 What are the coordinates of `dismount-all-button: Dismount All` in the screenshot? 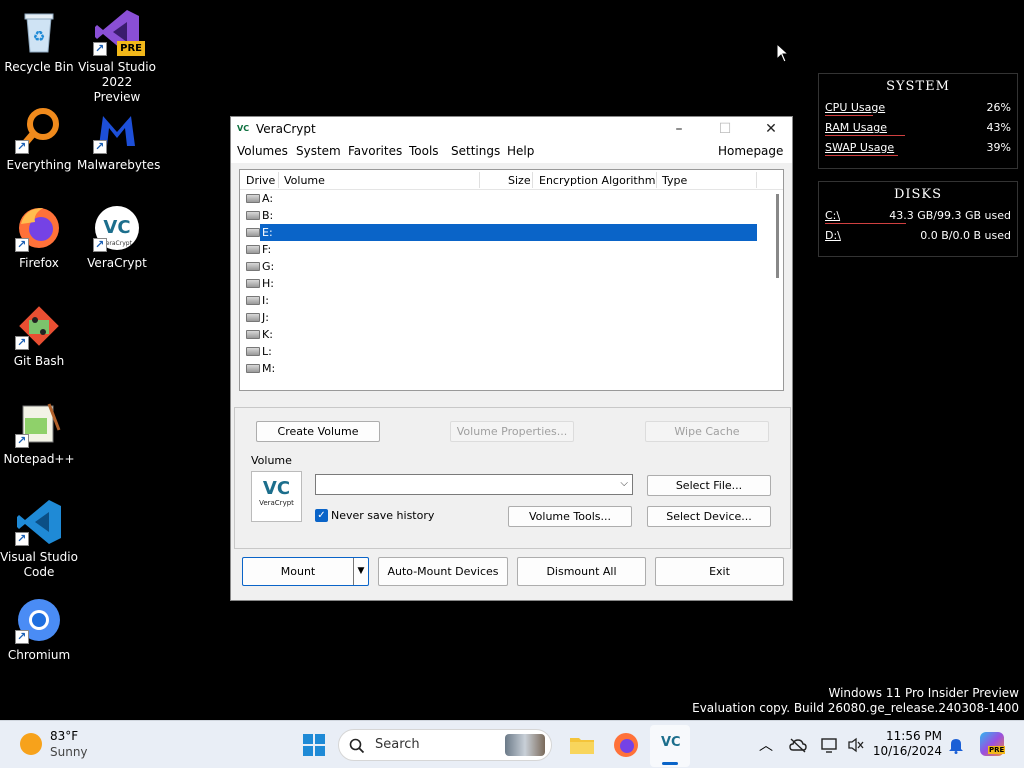 It's located at (581, 571).